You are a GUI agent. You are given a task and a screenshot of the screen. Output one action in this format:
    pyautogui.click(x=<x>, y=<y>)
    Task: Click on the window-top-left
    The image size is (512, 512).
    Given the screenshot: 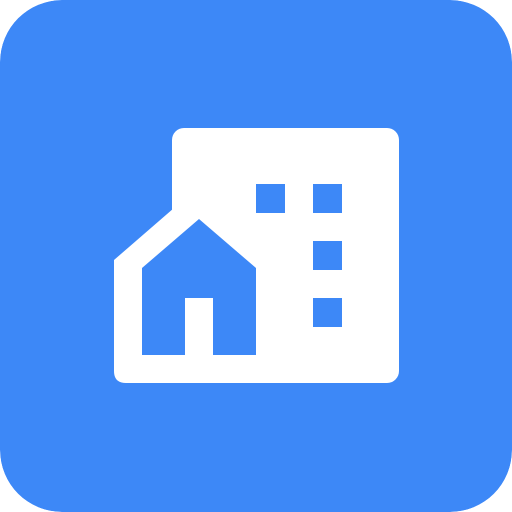 What is the action you would take?
    pyautogui.click(x=270, y=198)
    